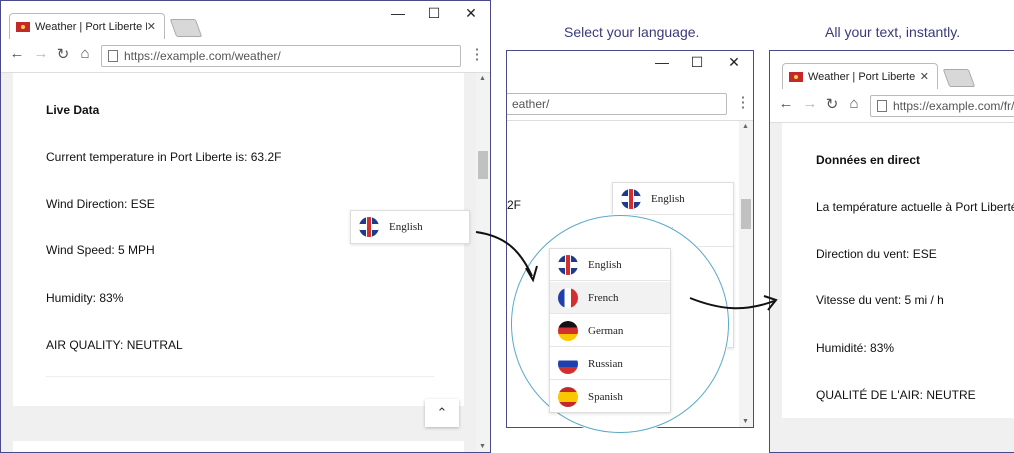 The width and height of the screenshot is (1014, 453). I want to click on arrow-to-french, so click(732, 303).